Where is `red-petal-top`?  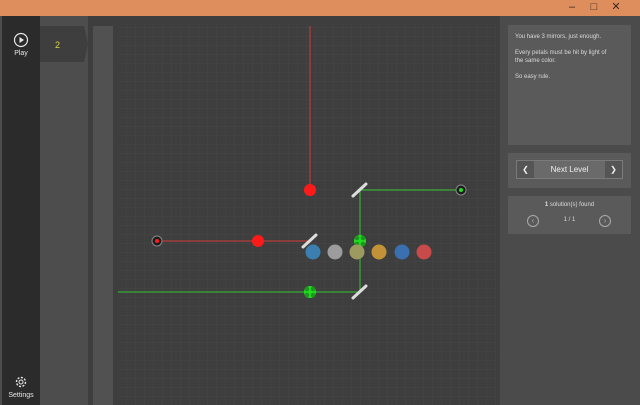 red-petal-top is located at coordinates (310, 190).